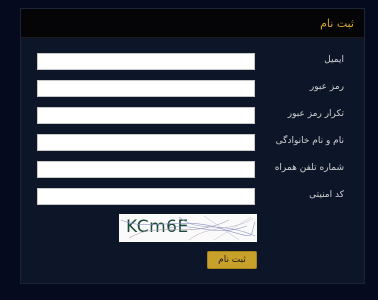 This screenshot has height=300, width=378. I want to click on panel-title: ثبت نام, so click(337, 23).